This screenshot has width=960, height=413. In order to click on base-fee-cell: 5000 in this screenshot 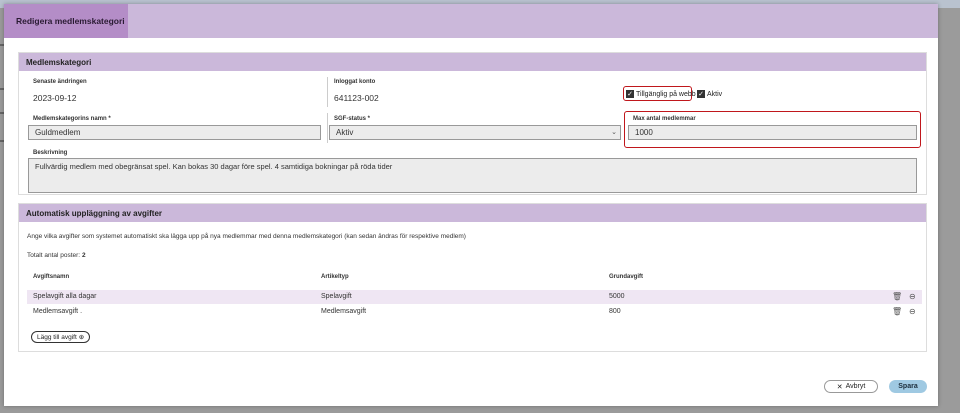, I will do `click(617, 296)`.